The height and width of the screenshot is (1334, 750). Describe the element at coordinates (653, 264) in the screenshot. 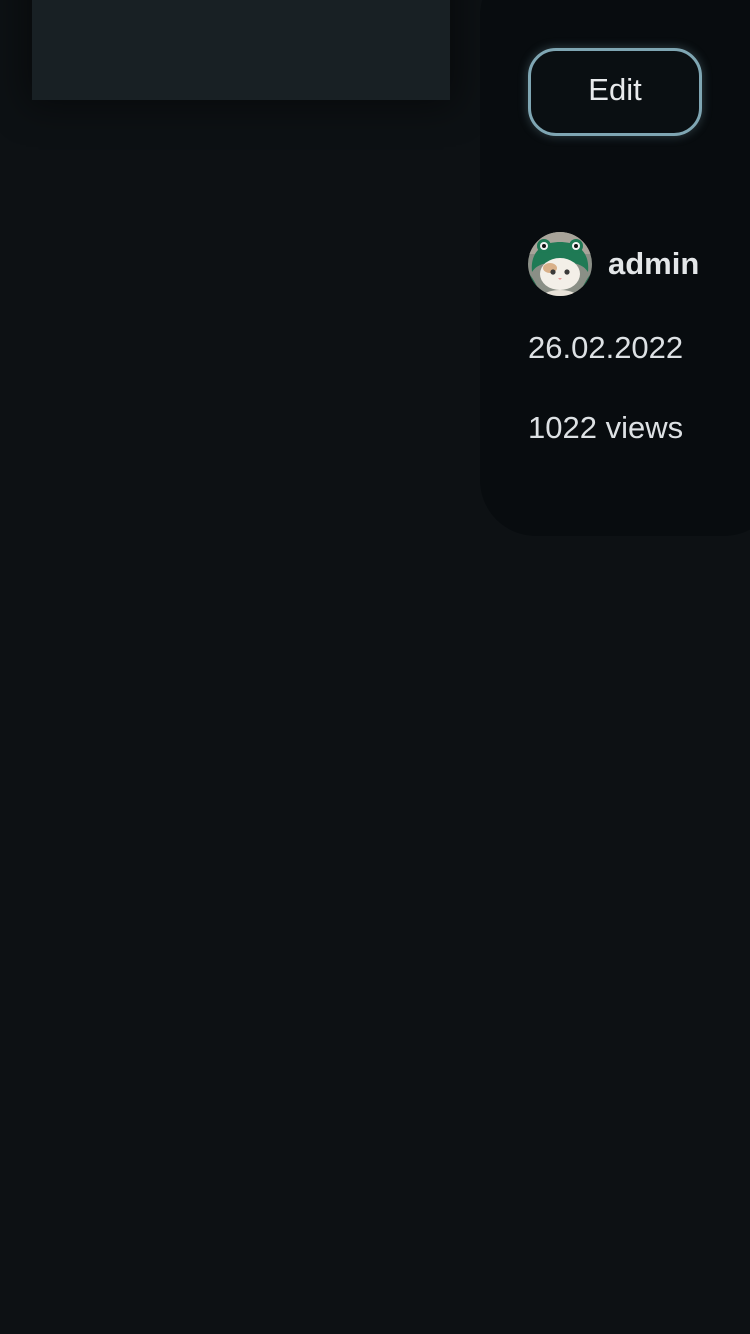

I see `author-name: admin` at that location.